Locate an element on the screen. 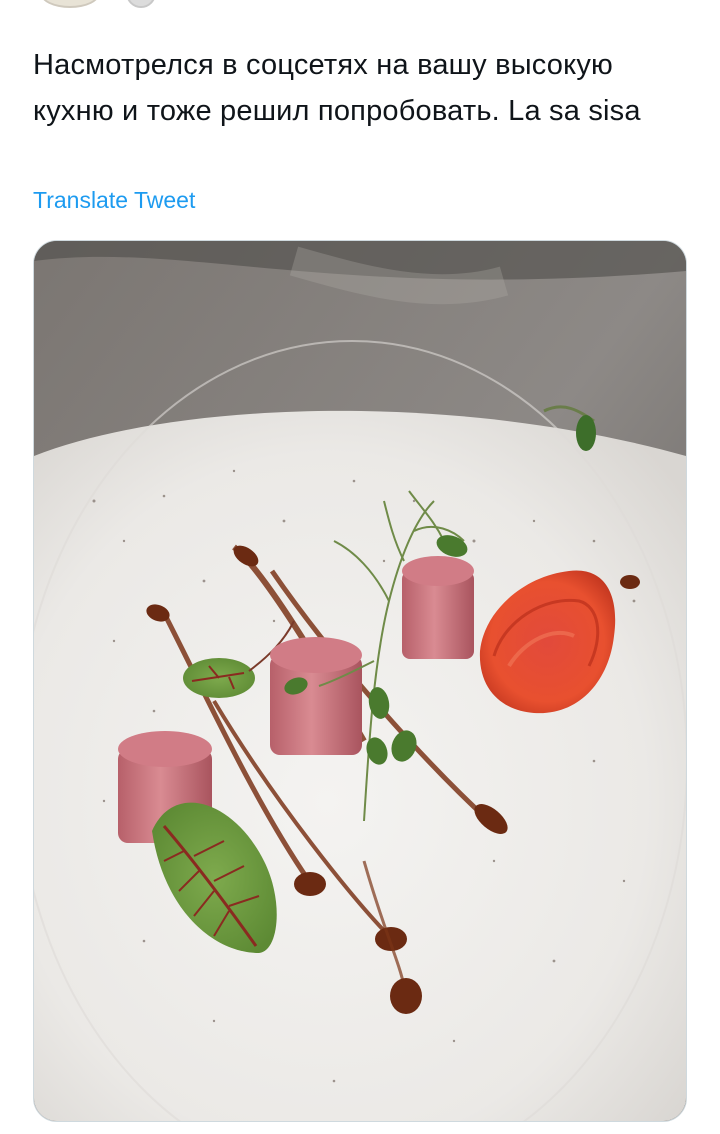  translate-tweet-link: Translate Tweet is located at coordinates (114, 200).